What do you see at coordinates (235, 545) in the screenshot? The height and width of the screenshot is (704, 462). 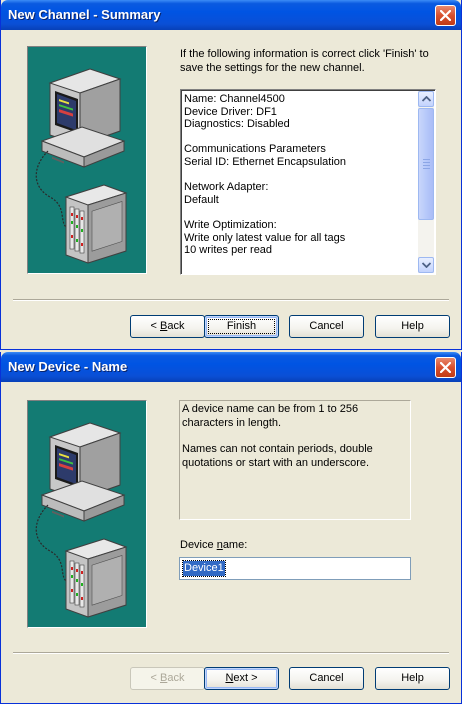 I see `label-part: ame:` at bounding box center [235, 545].